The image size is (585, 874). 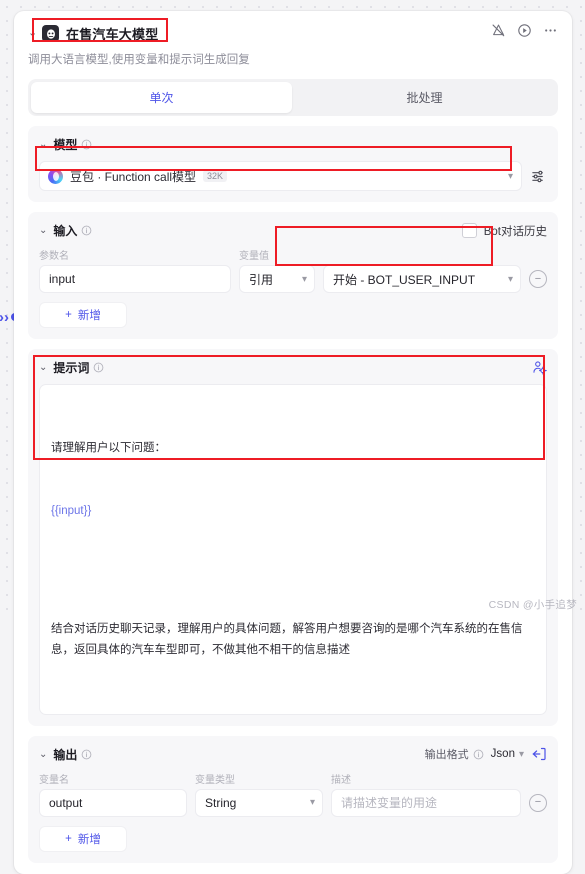 I want to click on prompt-panel-title: 提示词, so click(x=71, y=368).